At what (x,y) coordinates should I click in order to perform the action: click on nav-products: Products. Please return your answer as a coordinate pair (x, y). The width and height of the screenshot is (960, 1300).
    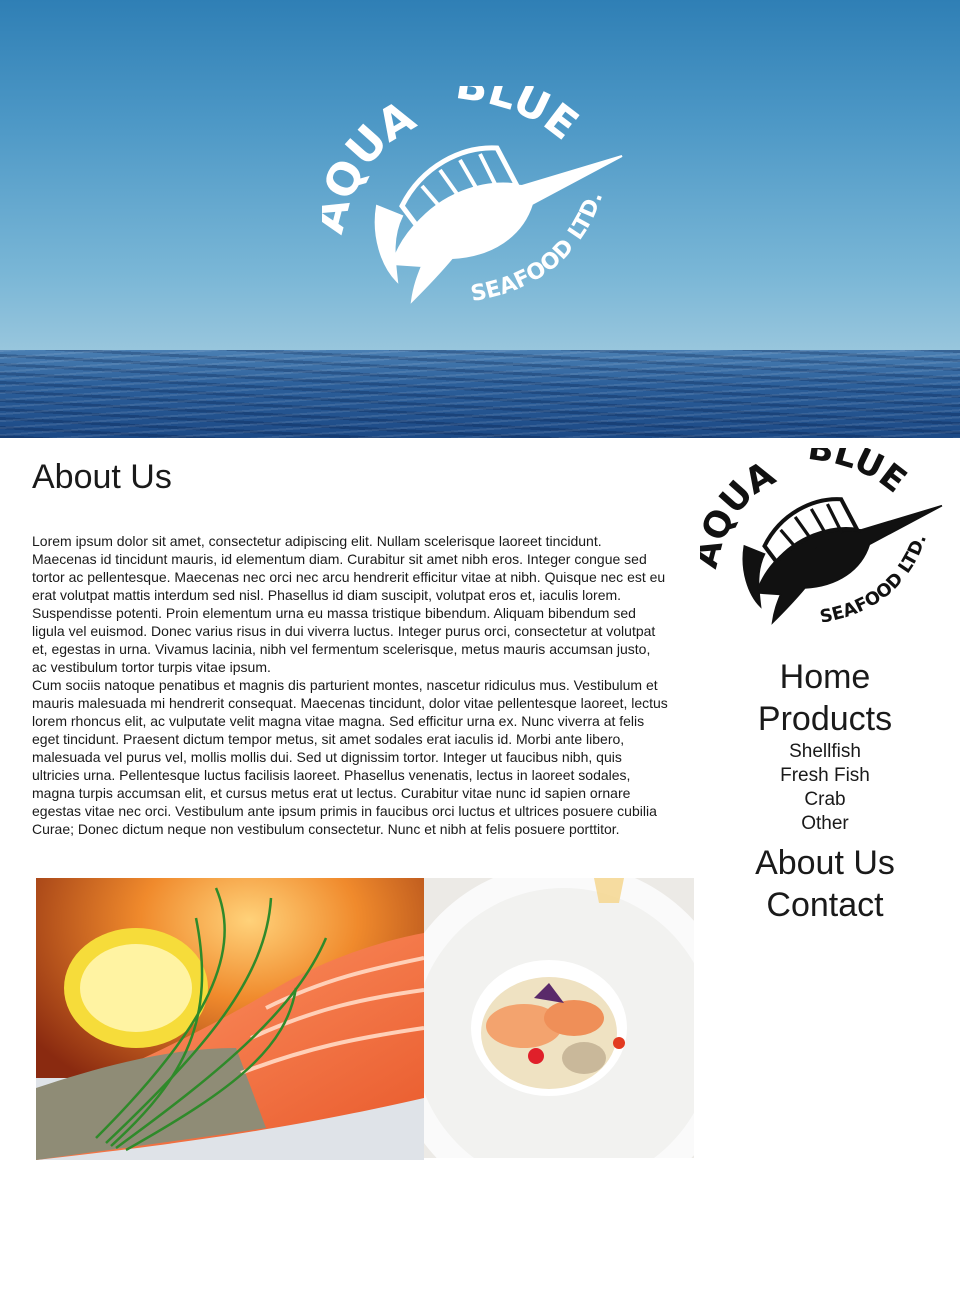
    Looking at the image, I should click on (825, 719).